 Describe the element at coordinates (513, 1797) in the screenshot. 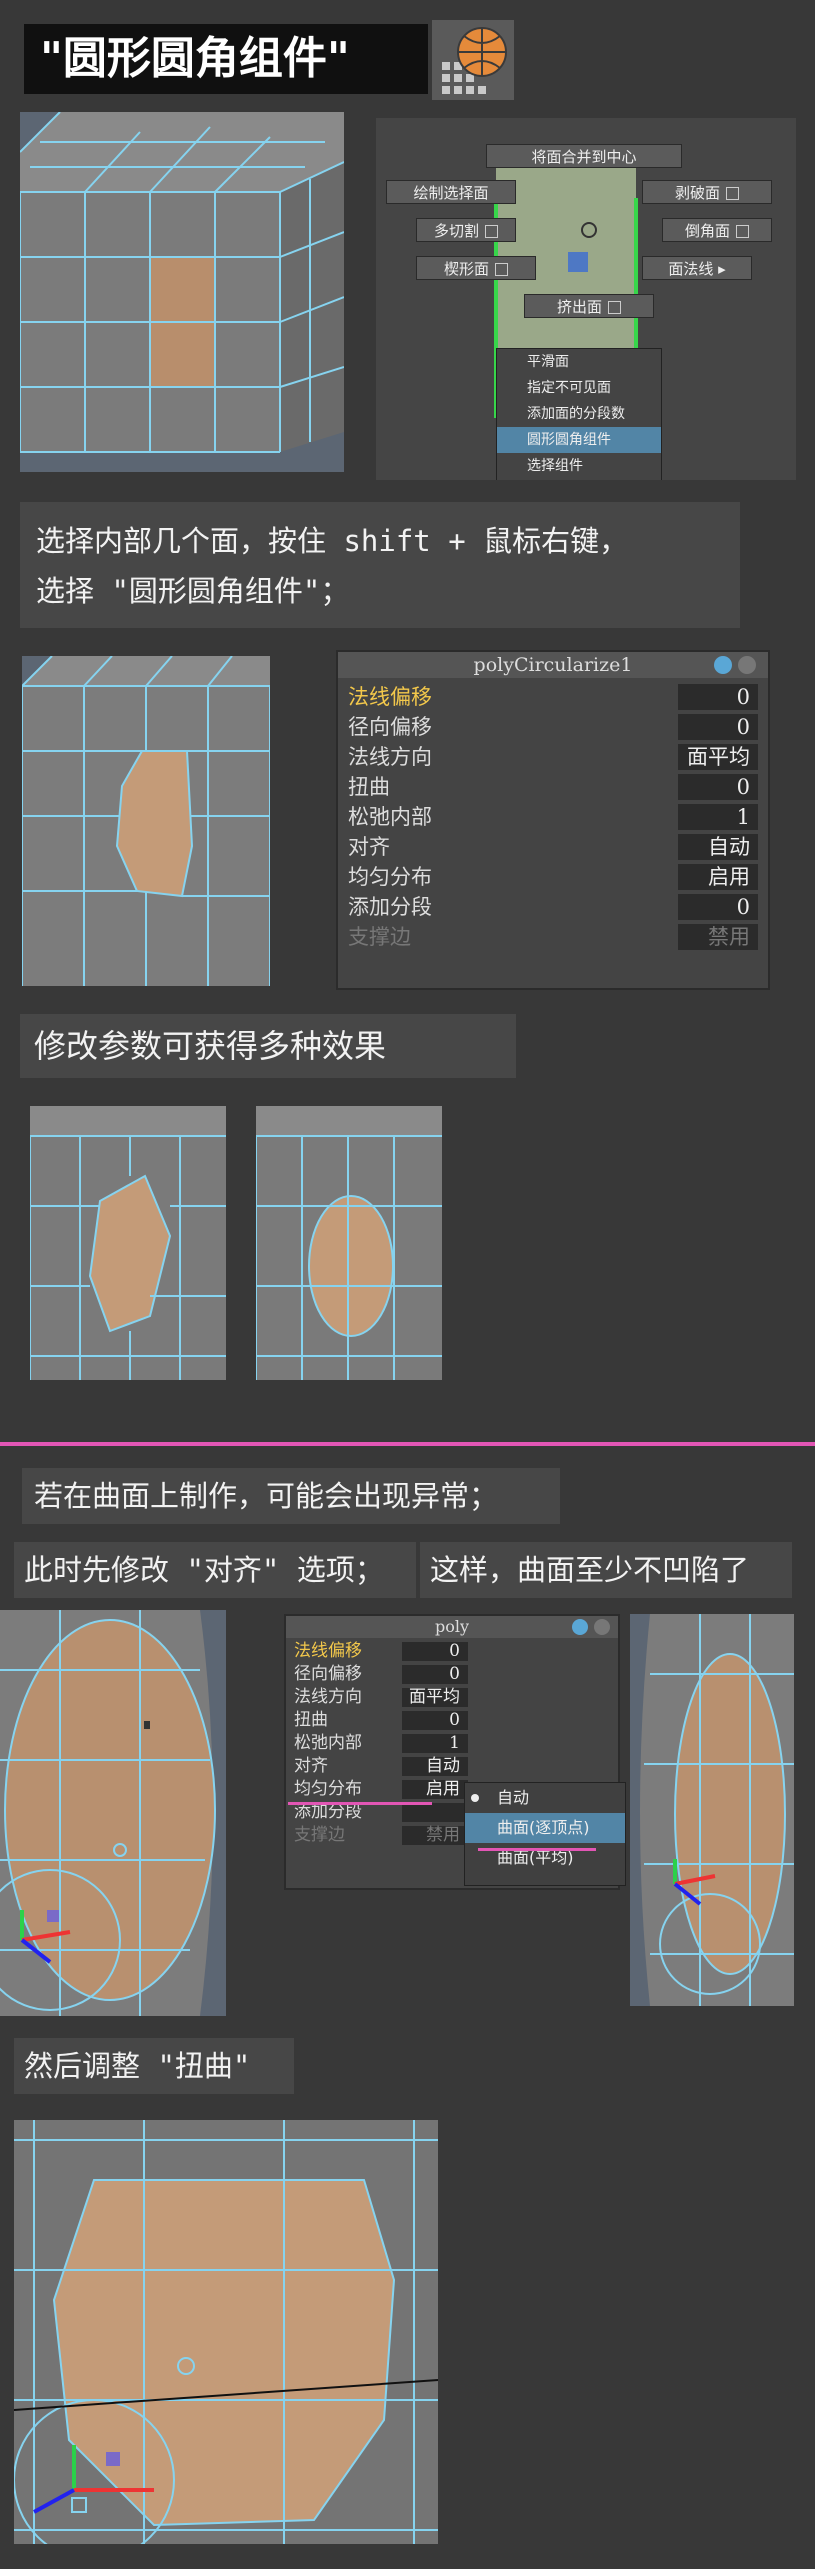

I see `option-label: 自动` at that location.